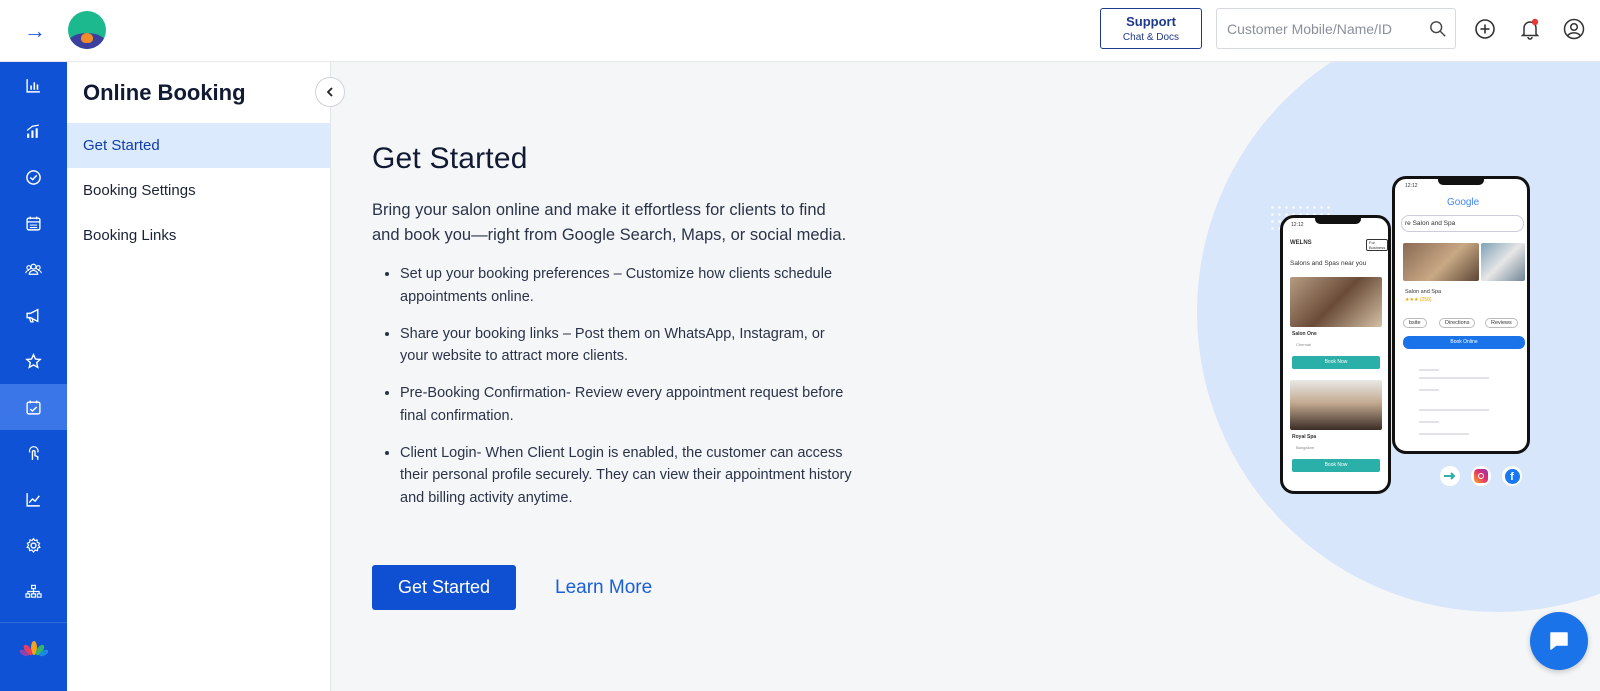 Image resolution: width=1600 pixels, height=691 pixels. Describe the element at coordinates (36, 31) in the screenshot. I see `arrow-right-icon: →` at that location.